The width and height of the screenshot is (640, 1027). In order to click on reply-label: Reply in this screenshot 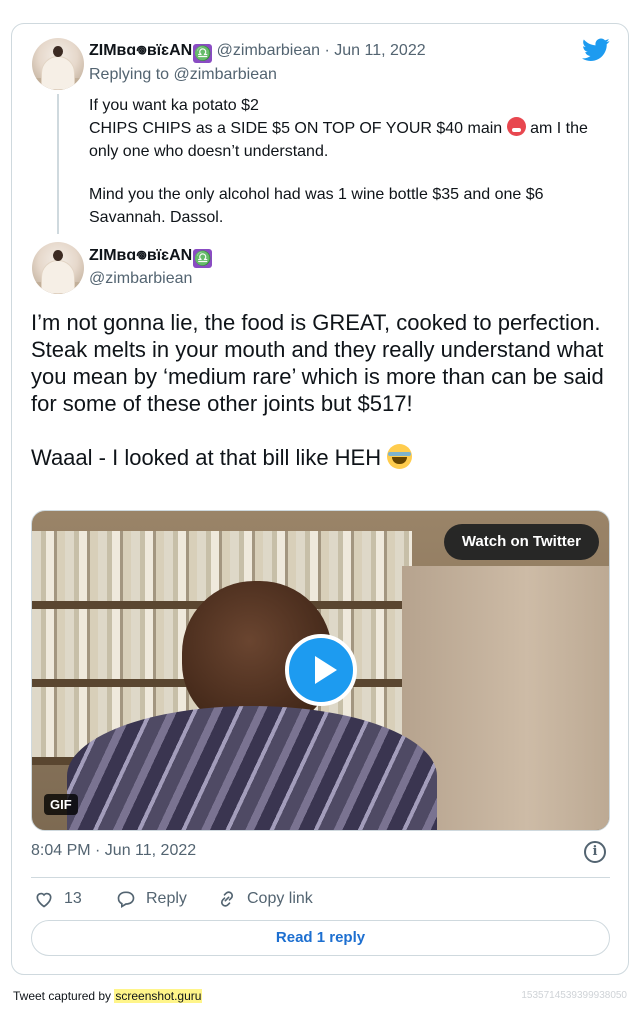, I will do `click(166, 898)`.